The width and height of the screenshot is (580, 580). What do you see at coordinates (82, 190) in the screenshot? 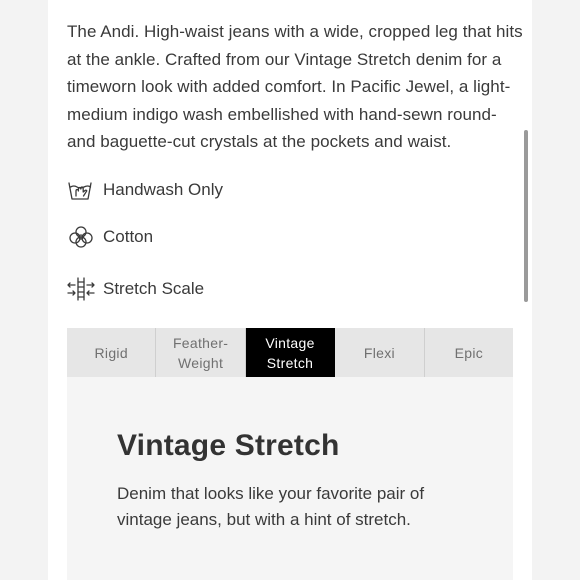
I see `handwash-icon` at bounding box center [82, 190].